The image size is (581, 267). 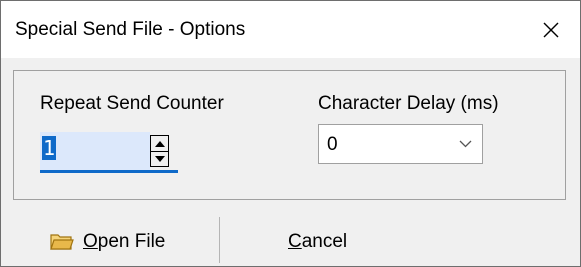 I want to click on open-file-label-rest: pen File, so click(x=131, y=241).